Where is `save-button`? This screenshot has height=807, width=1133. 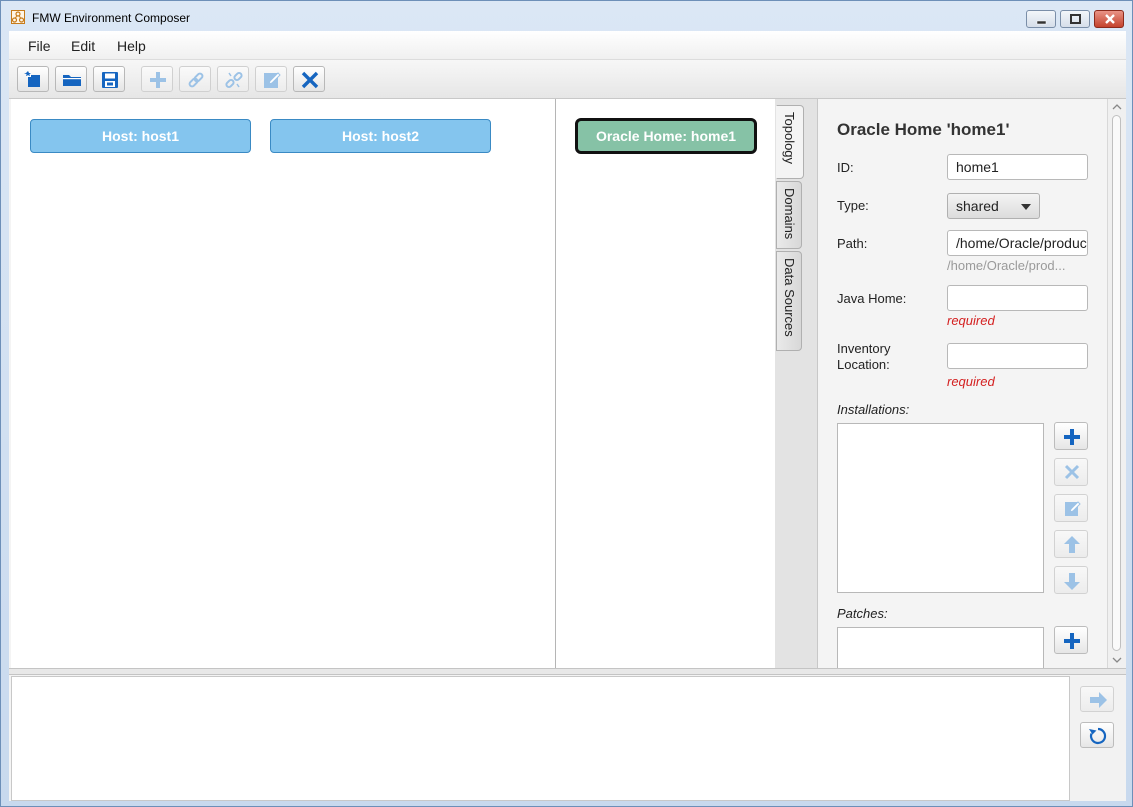 save-button is located at coordinates (109, 79).